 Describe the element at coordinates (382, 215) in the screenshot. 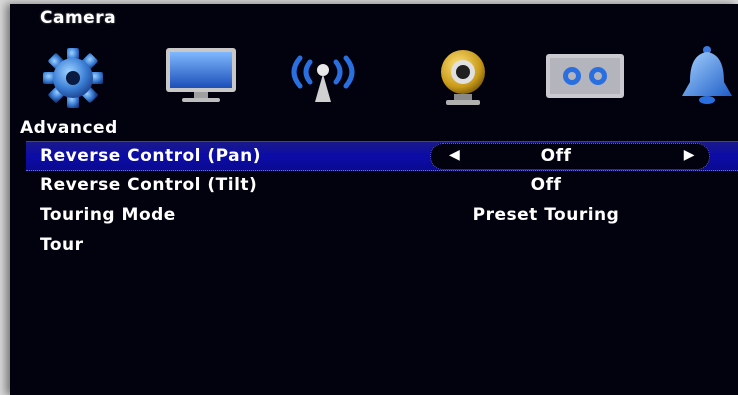

I see `setting-row-touring-mode: Touring Mode Preset Touring` at that location.